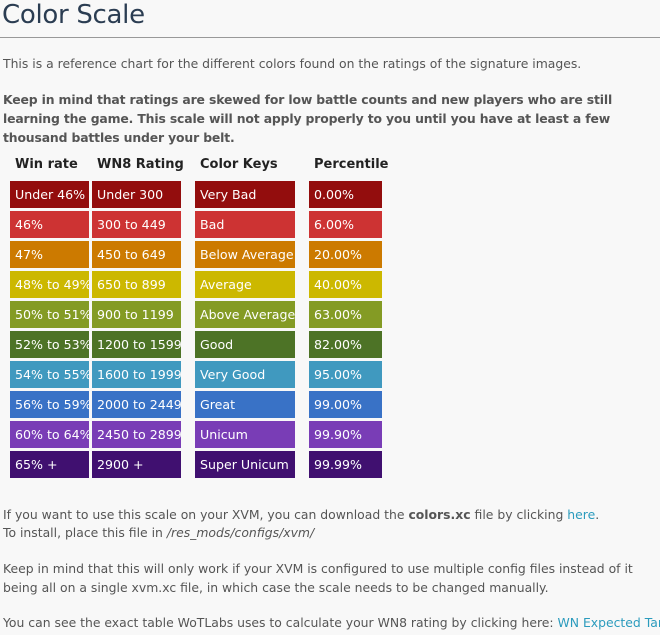 Image resolution: width=660 pixels, height=635 pixels. I want to click on win-rate-cell: 52% to 53%, so click(49, 344).